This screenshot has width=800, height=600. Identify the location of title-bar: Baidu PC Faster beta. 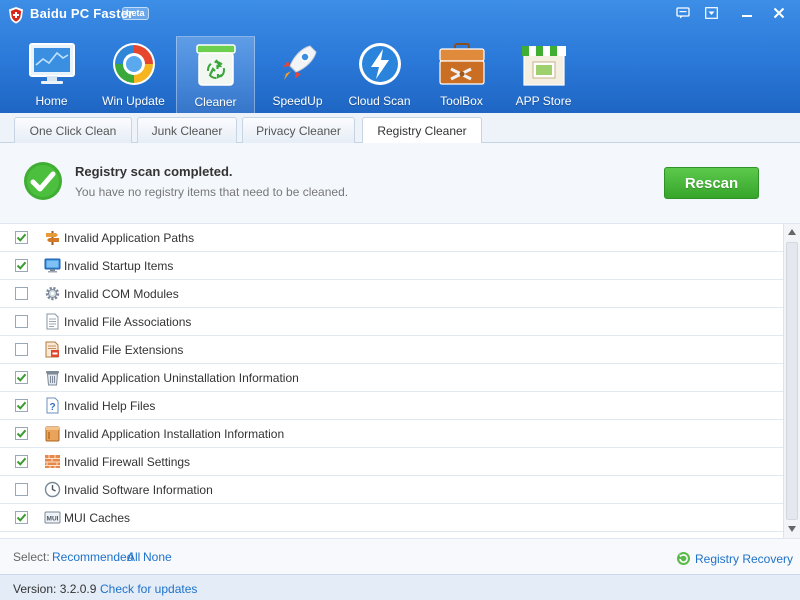
(400, 14).